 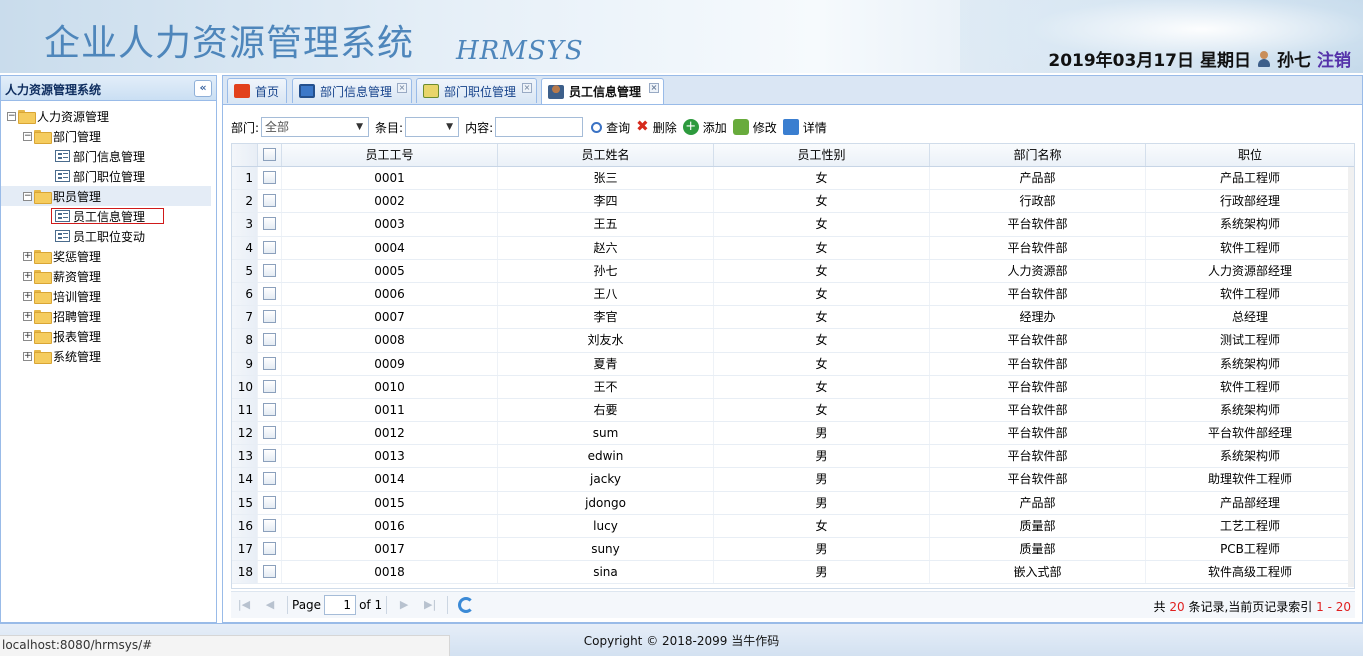 What do you see at coordinates (704, 127) in the screenshot?
I see `add-button: + 添加` at bounding box center [704, 127].